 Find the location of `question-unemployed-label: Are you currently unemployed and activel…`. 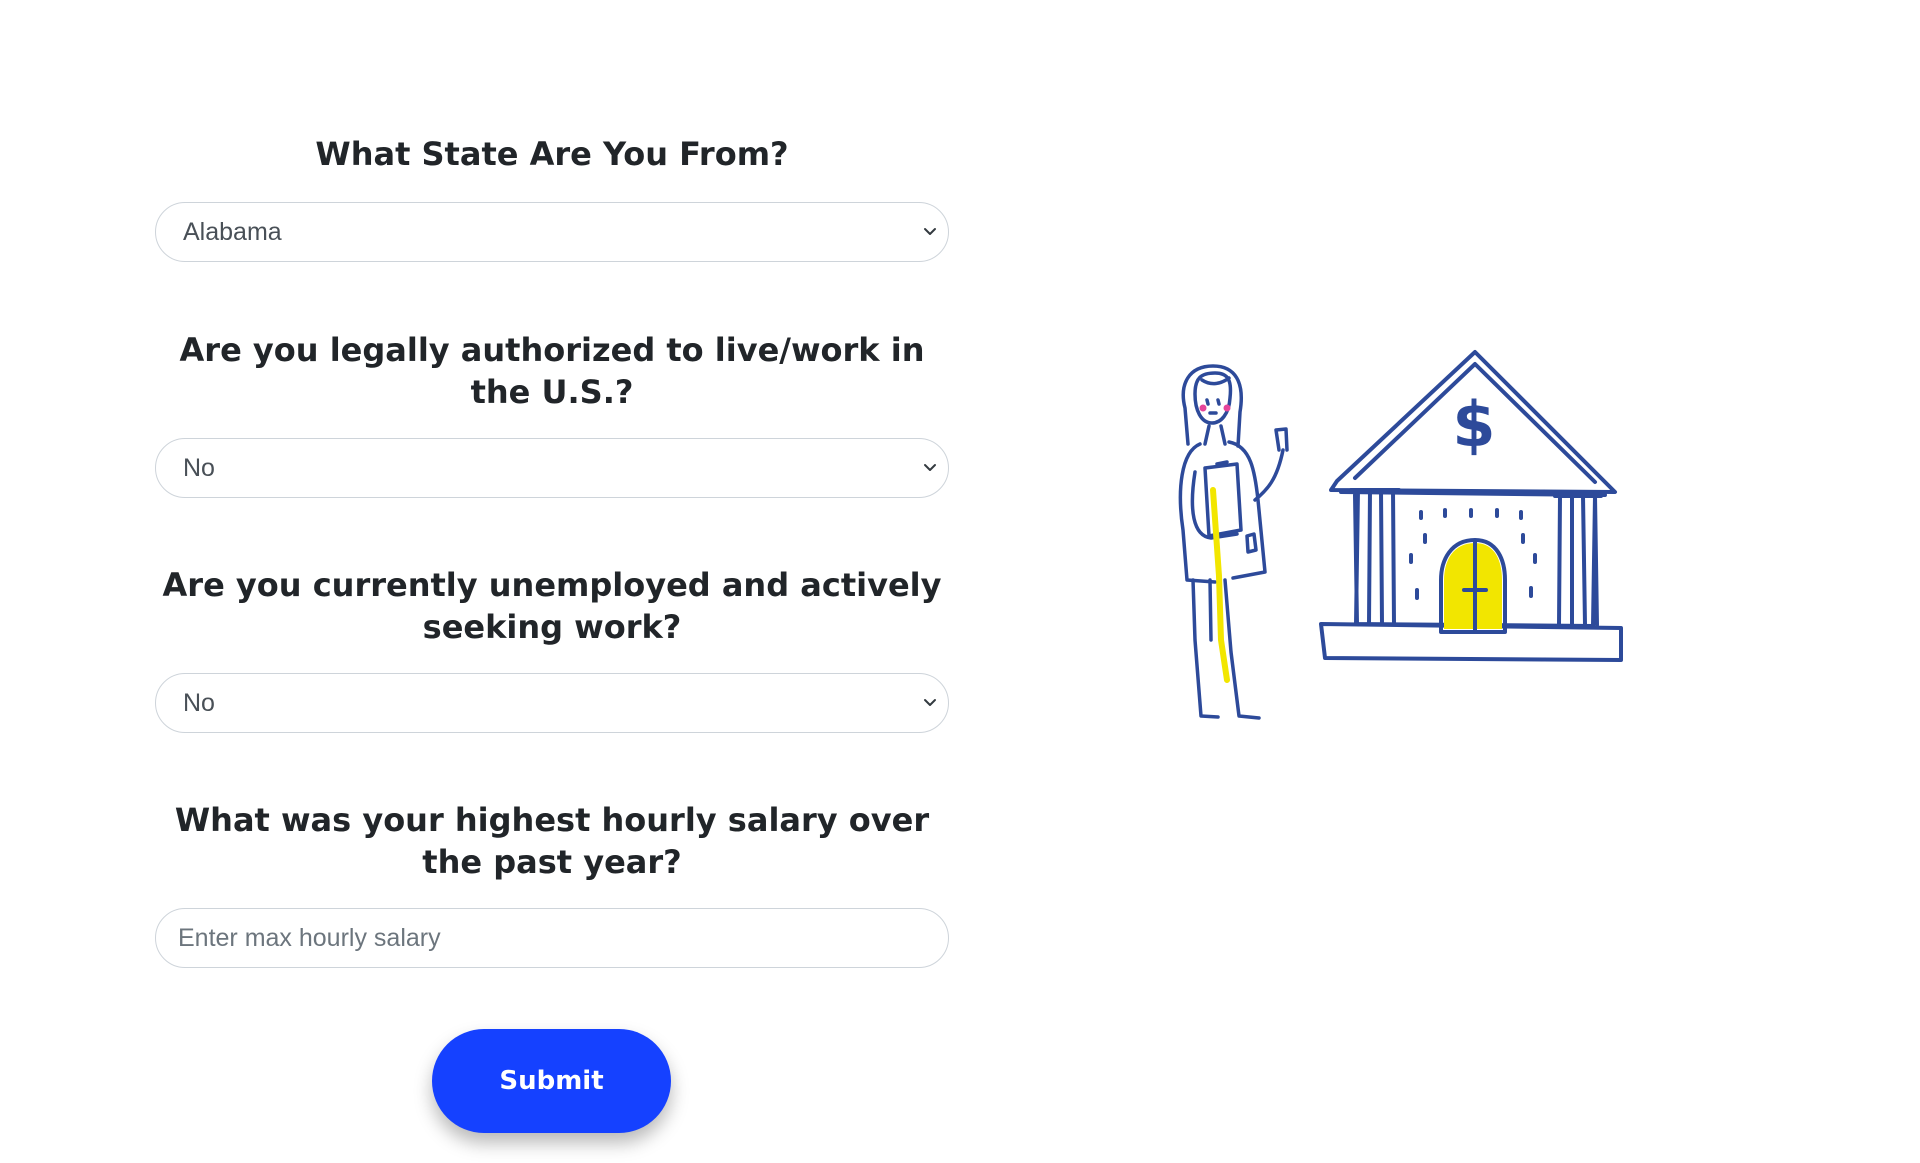

question-unemployed-label: Are you currently unemployed and activel… is located at coordinates (552, 606).